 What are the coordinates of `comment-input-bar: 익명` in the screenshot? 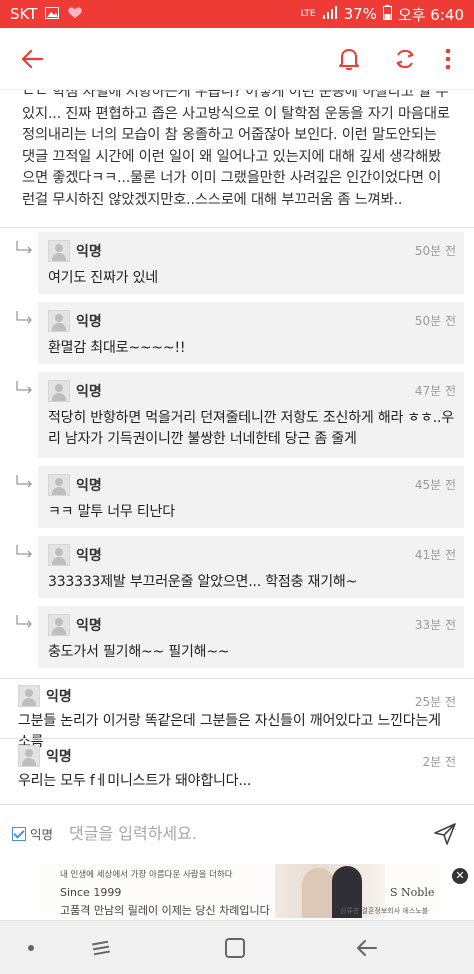 It's located at (237, 833).